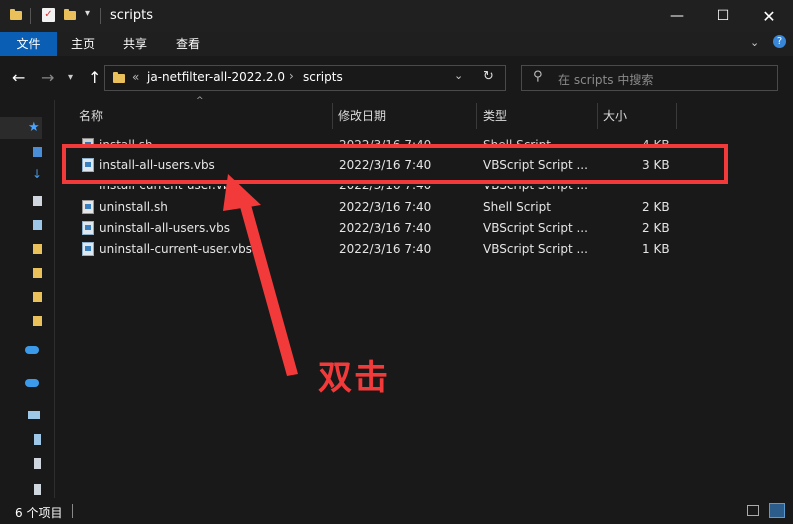 The image size is (793, 524). I want to click on annotation-text: 双击, so click(354, 378).